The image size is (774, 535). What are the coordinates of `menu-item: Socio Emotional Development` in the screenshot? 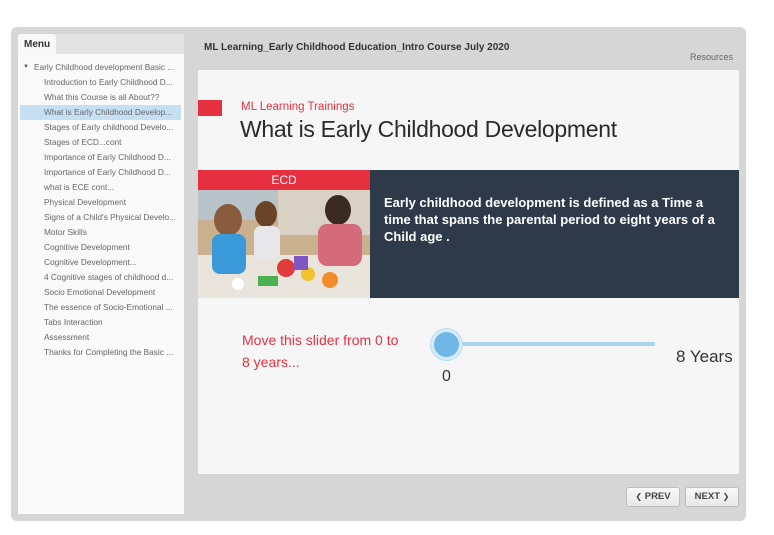 It's located at (100, 292).